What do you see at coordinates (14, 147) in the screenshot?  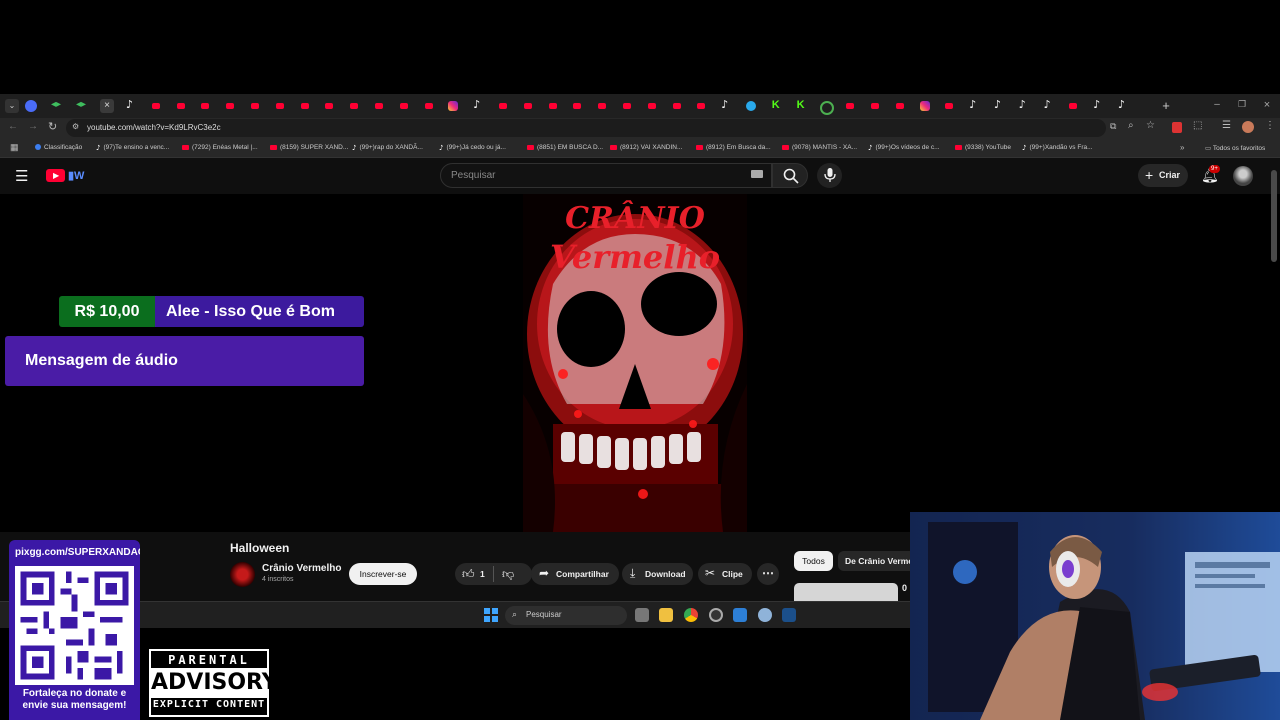 I see `apps-grid-icon: ▦` at bounding box center [14, 147].